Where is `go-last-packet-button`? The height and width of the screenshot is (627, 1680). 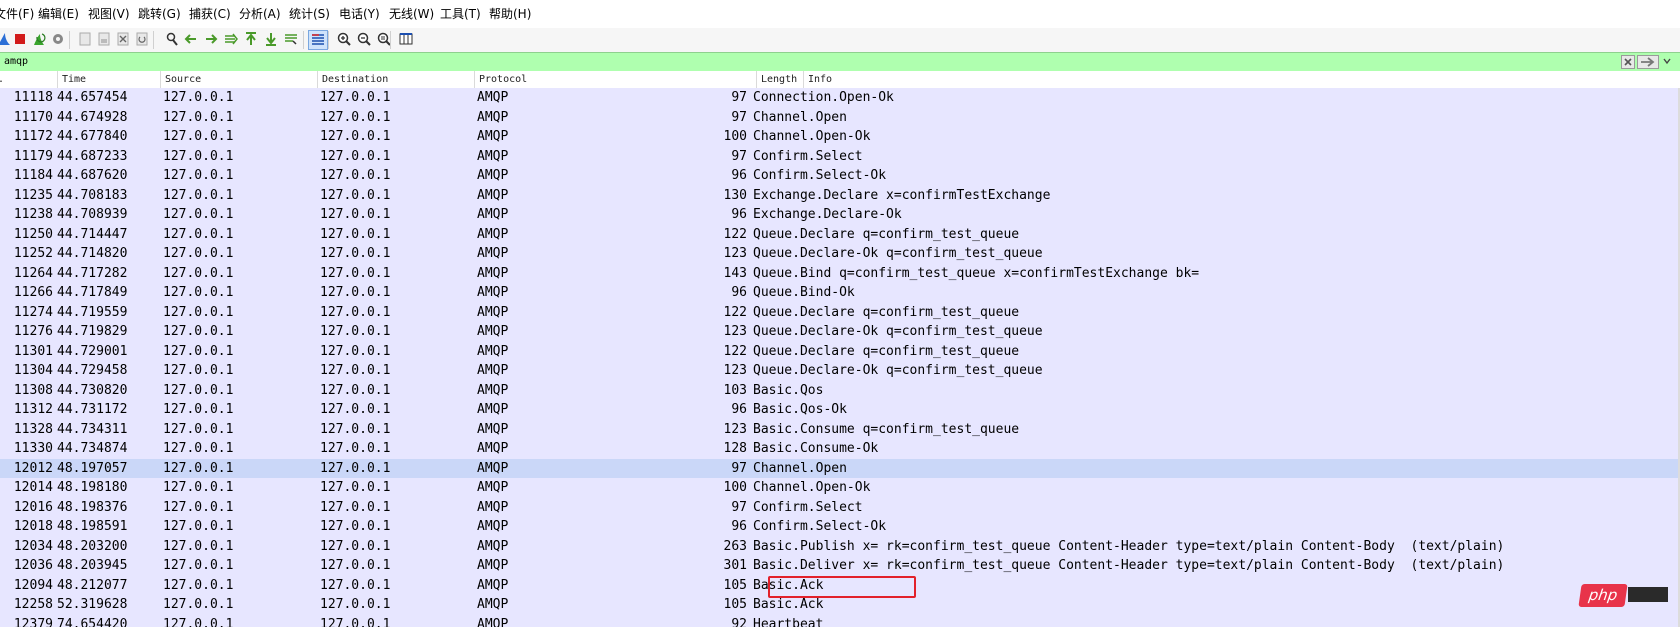
go-last-packet-button is located at coordinates (271, 39).